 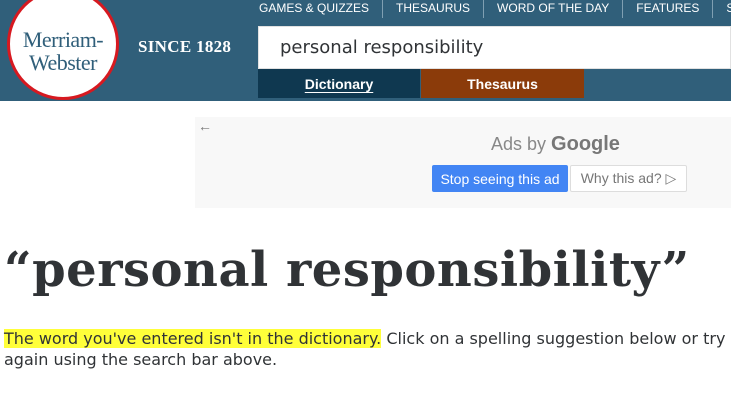 I want to click on tab-thesaurus: Thesaurus, so click(x=502, y=83).